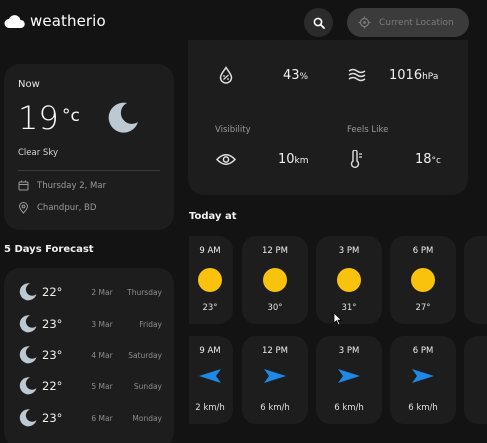  What do you see at coordinates (414, 75) in the screenshot?
I see `pressure-value: 1016hPa` at bounding box center [414, 75].